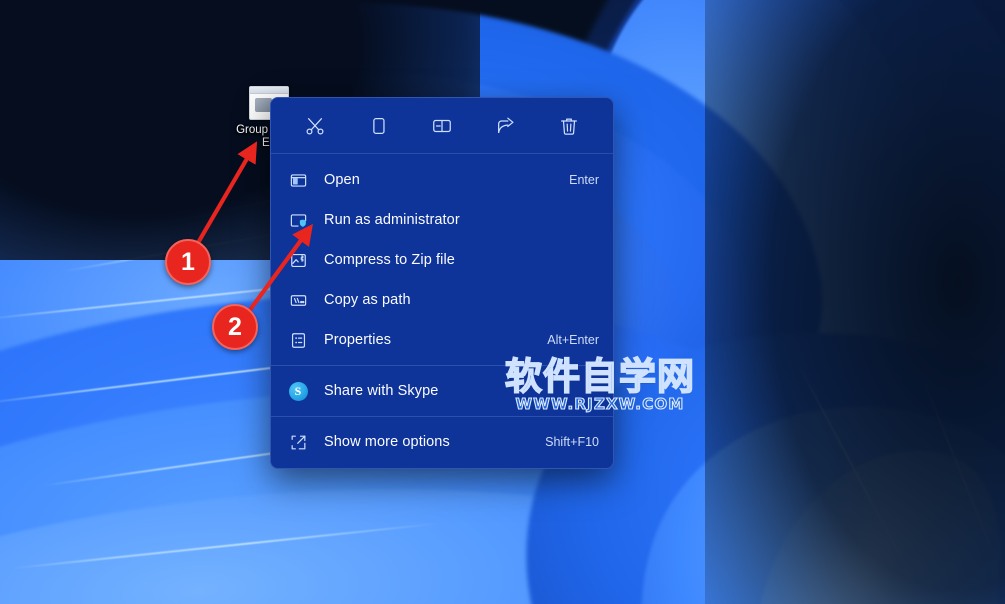 Image resolution: width=1005 pixels, height=604 pixels. Describe the element at coordinates (442, 416) in the screenshot. I see `menu-separator` at that location.